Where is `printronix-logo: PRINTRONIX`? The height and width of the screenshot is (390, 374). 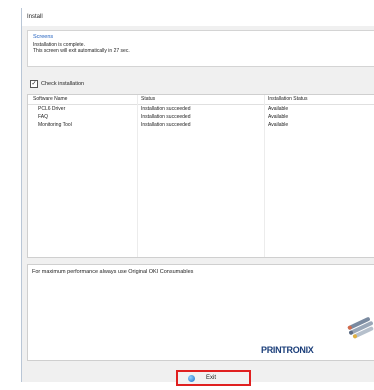 printronix-logo: PRINTRONIX is located at coordinates (287, 350).